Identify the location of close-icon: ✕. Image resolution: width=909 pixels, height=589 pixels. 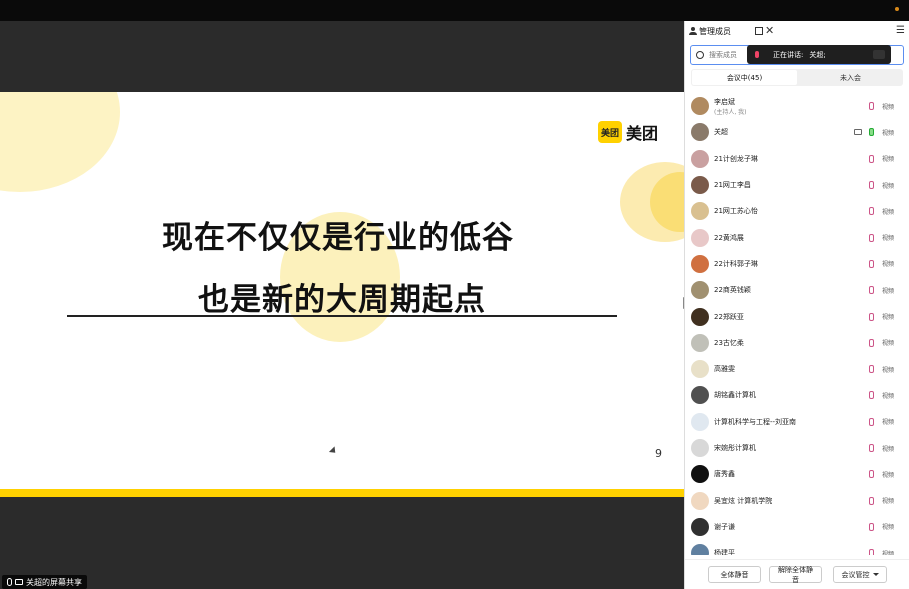
(769, 30).